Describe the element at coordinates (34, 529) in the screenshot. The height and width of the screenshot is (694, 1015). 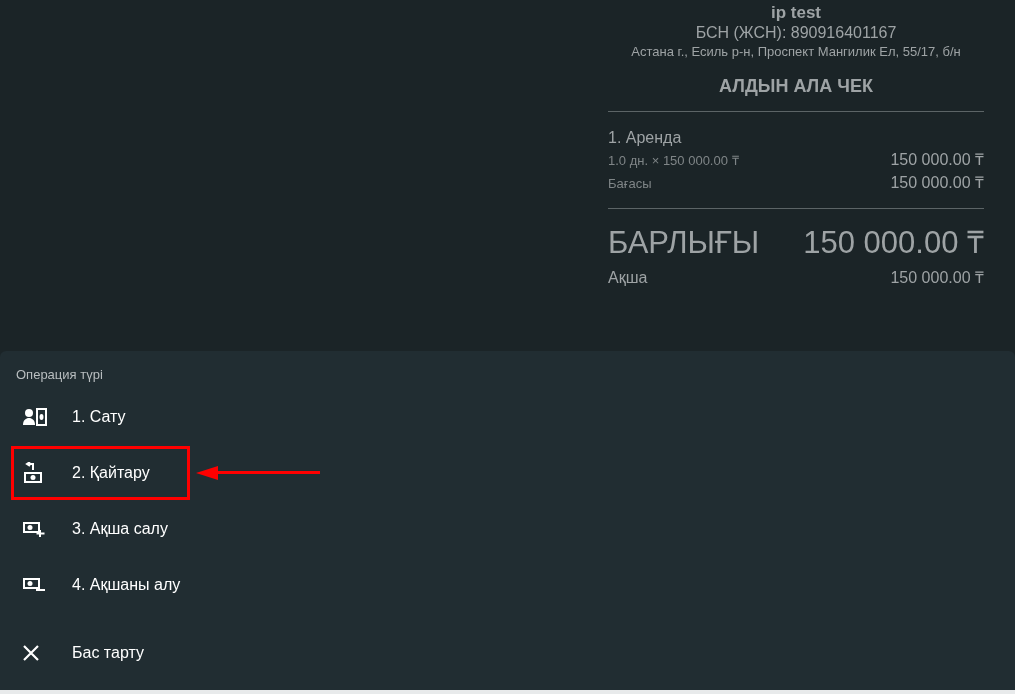
I see `cash-plus-icon` at that location.